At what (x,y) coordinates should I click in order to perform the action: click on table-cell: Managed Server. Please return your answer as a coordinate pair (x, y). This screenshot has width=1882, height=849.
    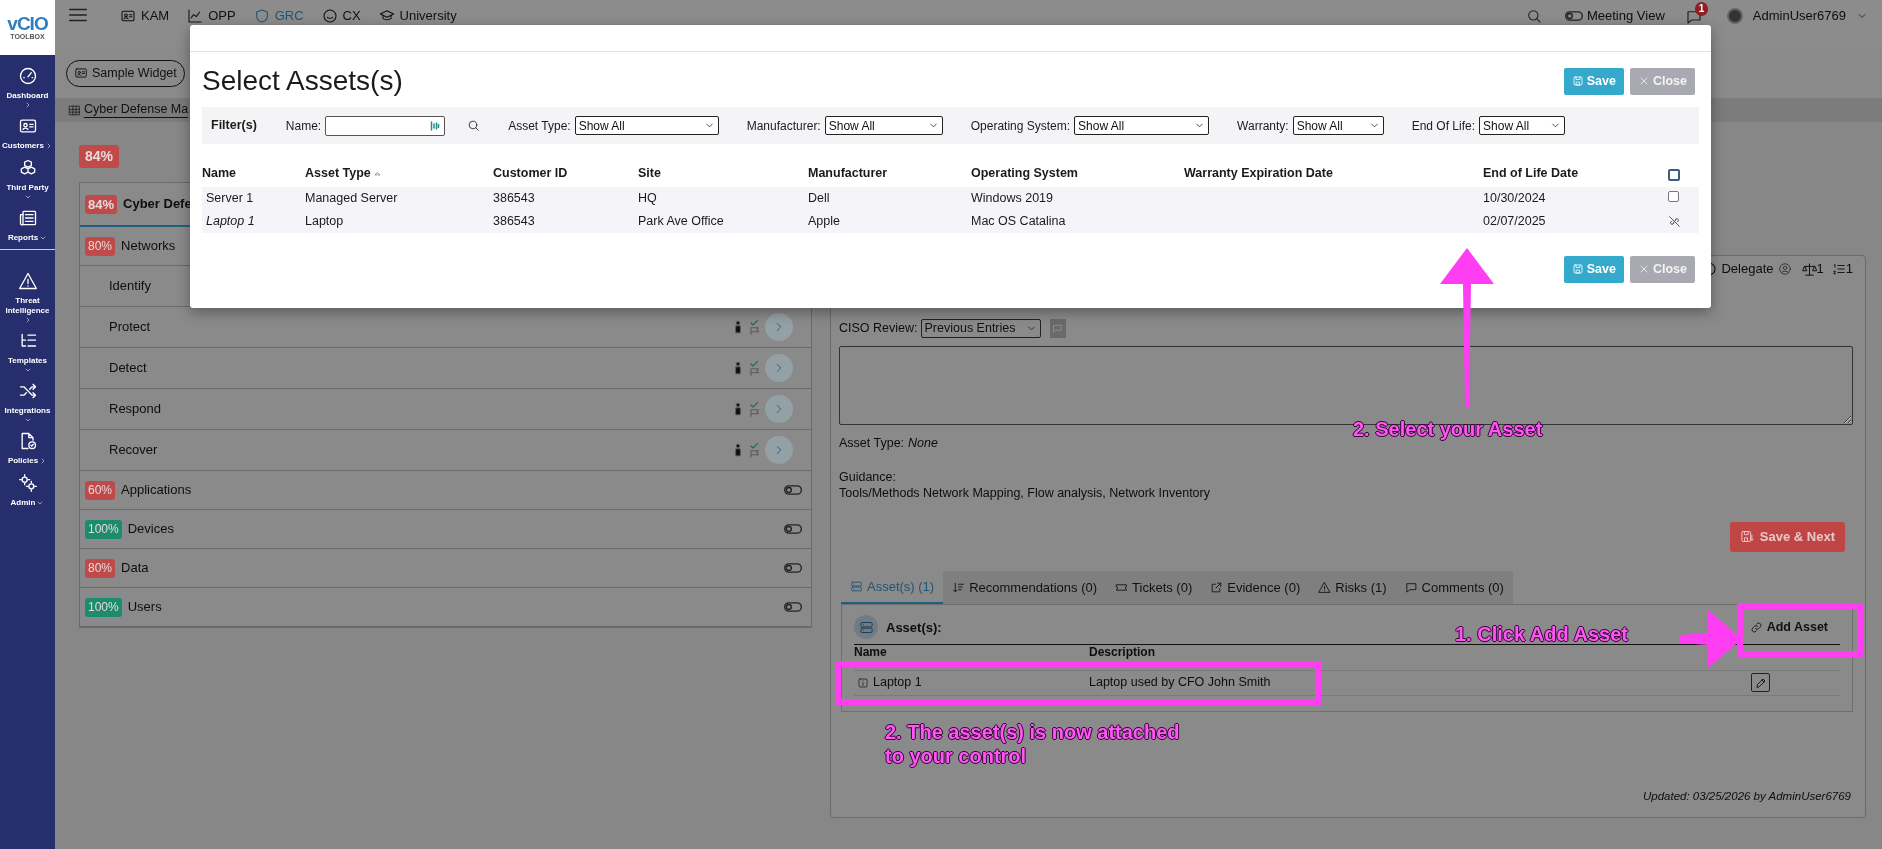
    Looking at the image, I should click on (351, 197).